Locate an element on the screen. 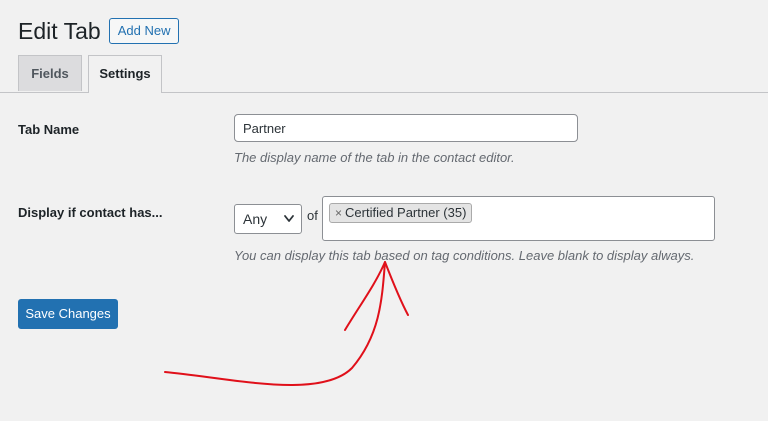 The image size is (768, 421). save-changes-button: Save Changes is located at coordinates (68, 314).